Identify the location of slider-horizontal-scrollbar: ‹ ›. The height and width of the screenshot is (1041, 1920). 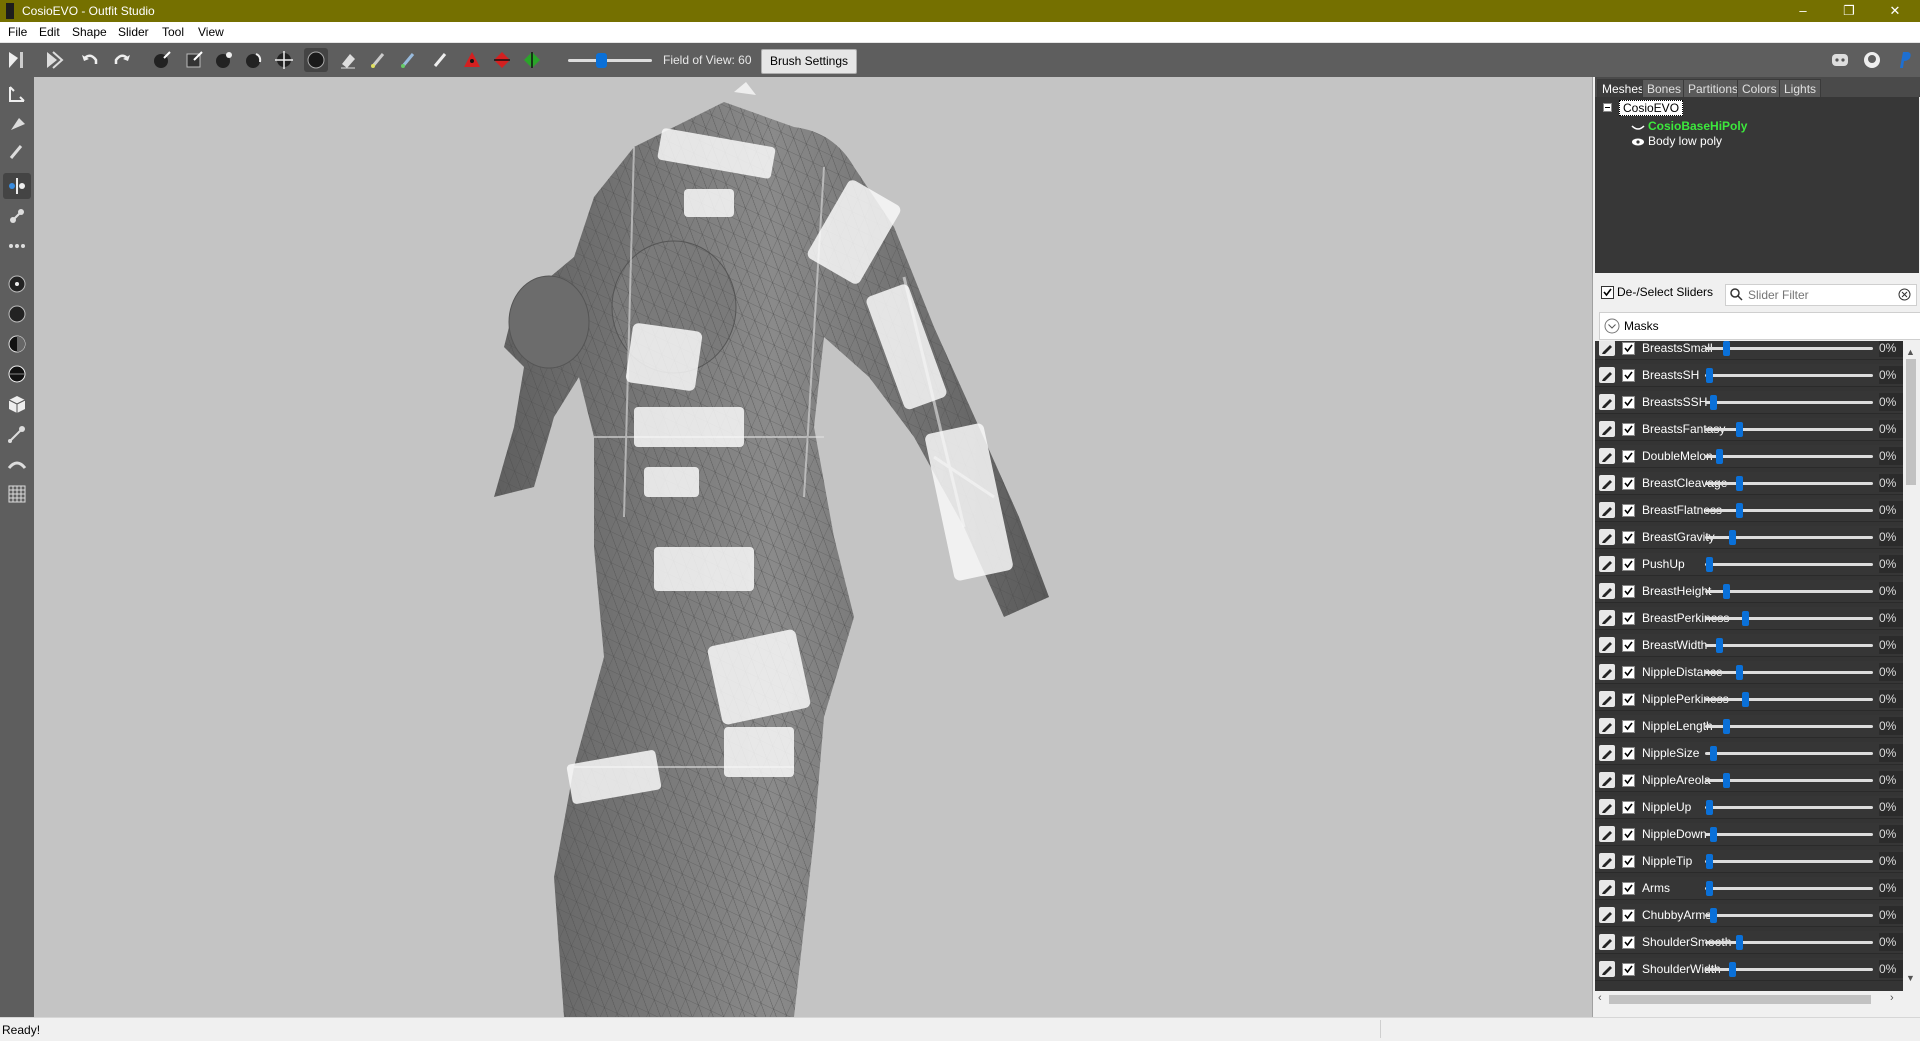
(1749, 999).